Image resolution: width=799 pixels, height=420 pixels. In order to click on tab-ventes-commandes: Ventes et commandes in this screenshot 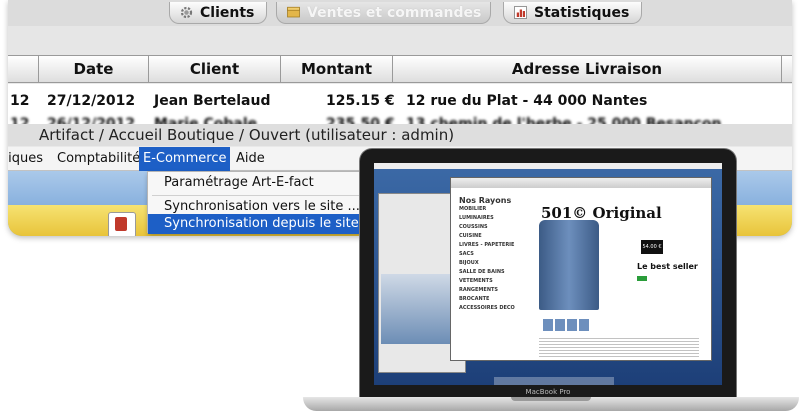, I will do `click(383, 13)`.